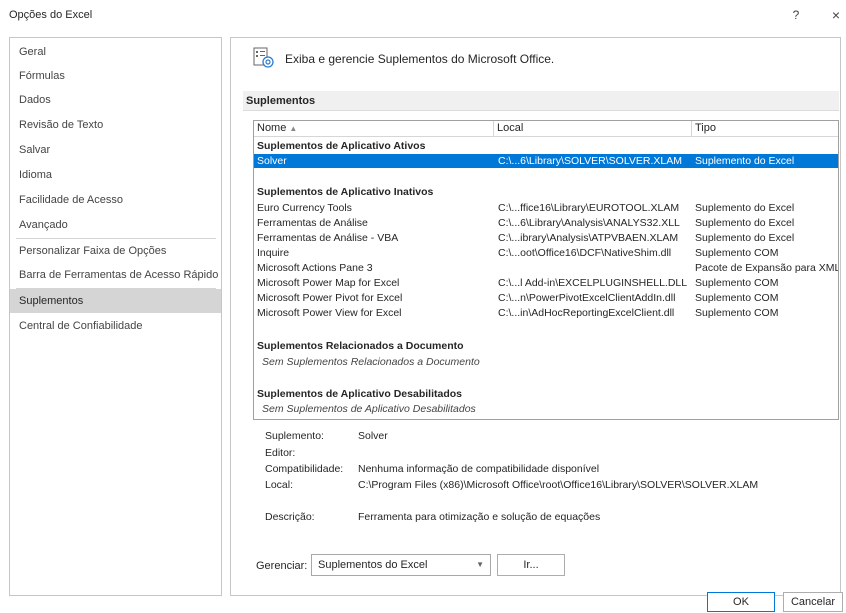 This screenshot has width=846, height=613. I want to click on cell-nome: Euro Currency Tools, so click(304, 208).